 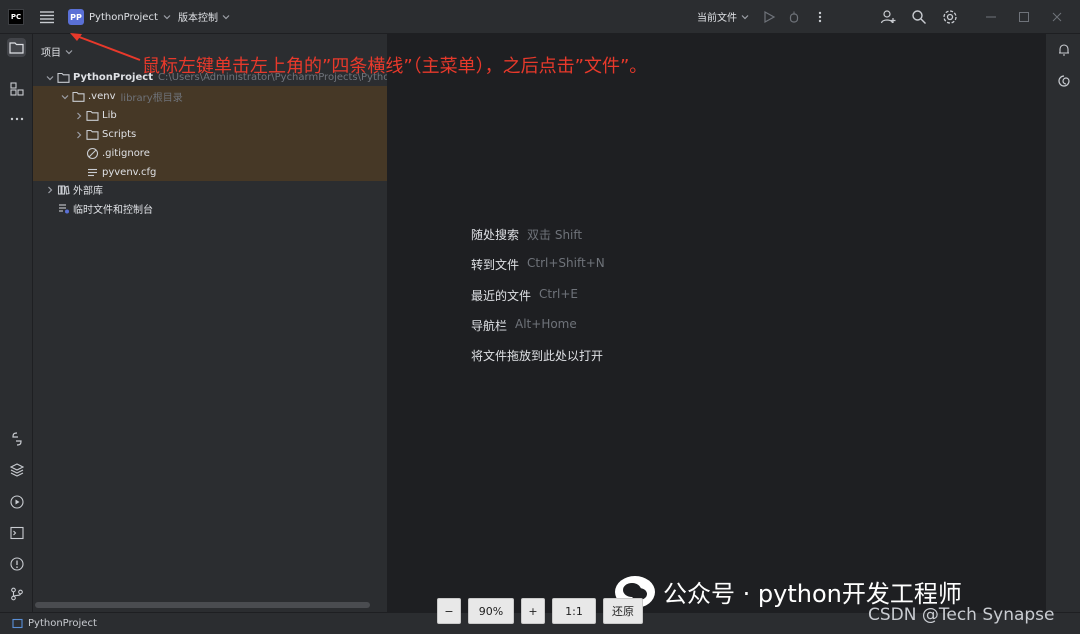 I want to click on run-config-selector: 当前文件, so click(x=723, y=16).